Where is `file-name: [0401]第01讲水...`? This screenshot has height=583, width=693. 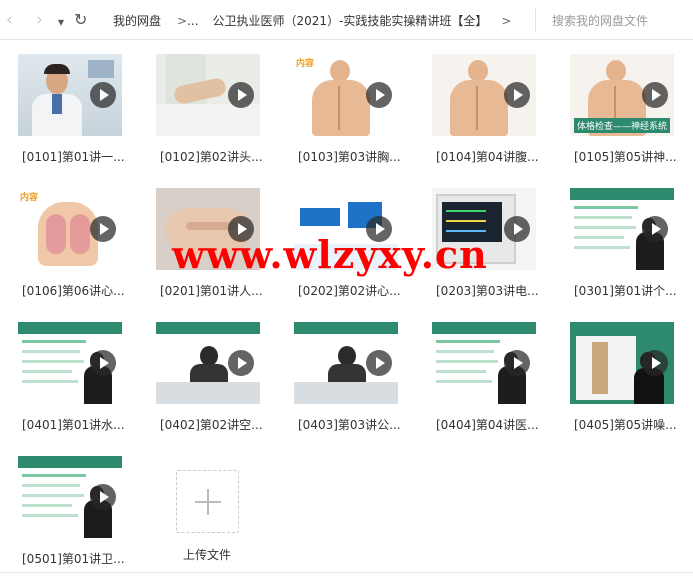 file-name: [0401]第01讲水... is located at coordinates (73, 424).